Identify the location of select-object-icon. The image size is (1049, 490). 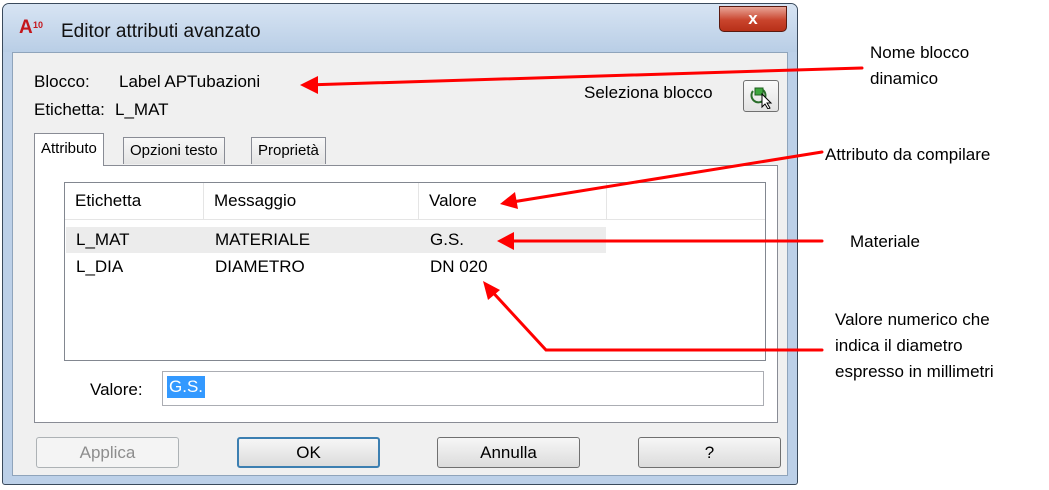
(761, 98).